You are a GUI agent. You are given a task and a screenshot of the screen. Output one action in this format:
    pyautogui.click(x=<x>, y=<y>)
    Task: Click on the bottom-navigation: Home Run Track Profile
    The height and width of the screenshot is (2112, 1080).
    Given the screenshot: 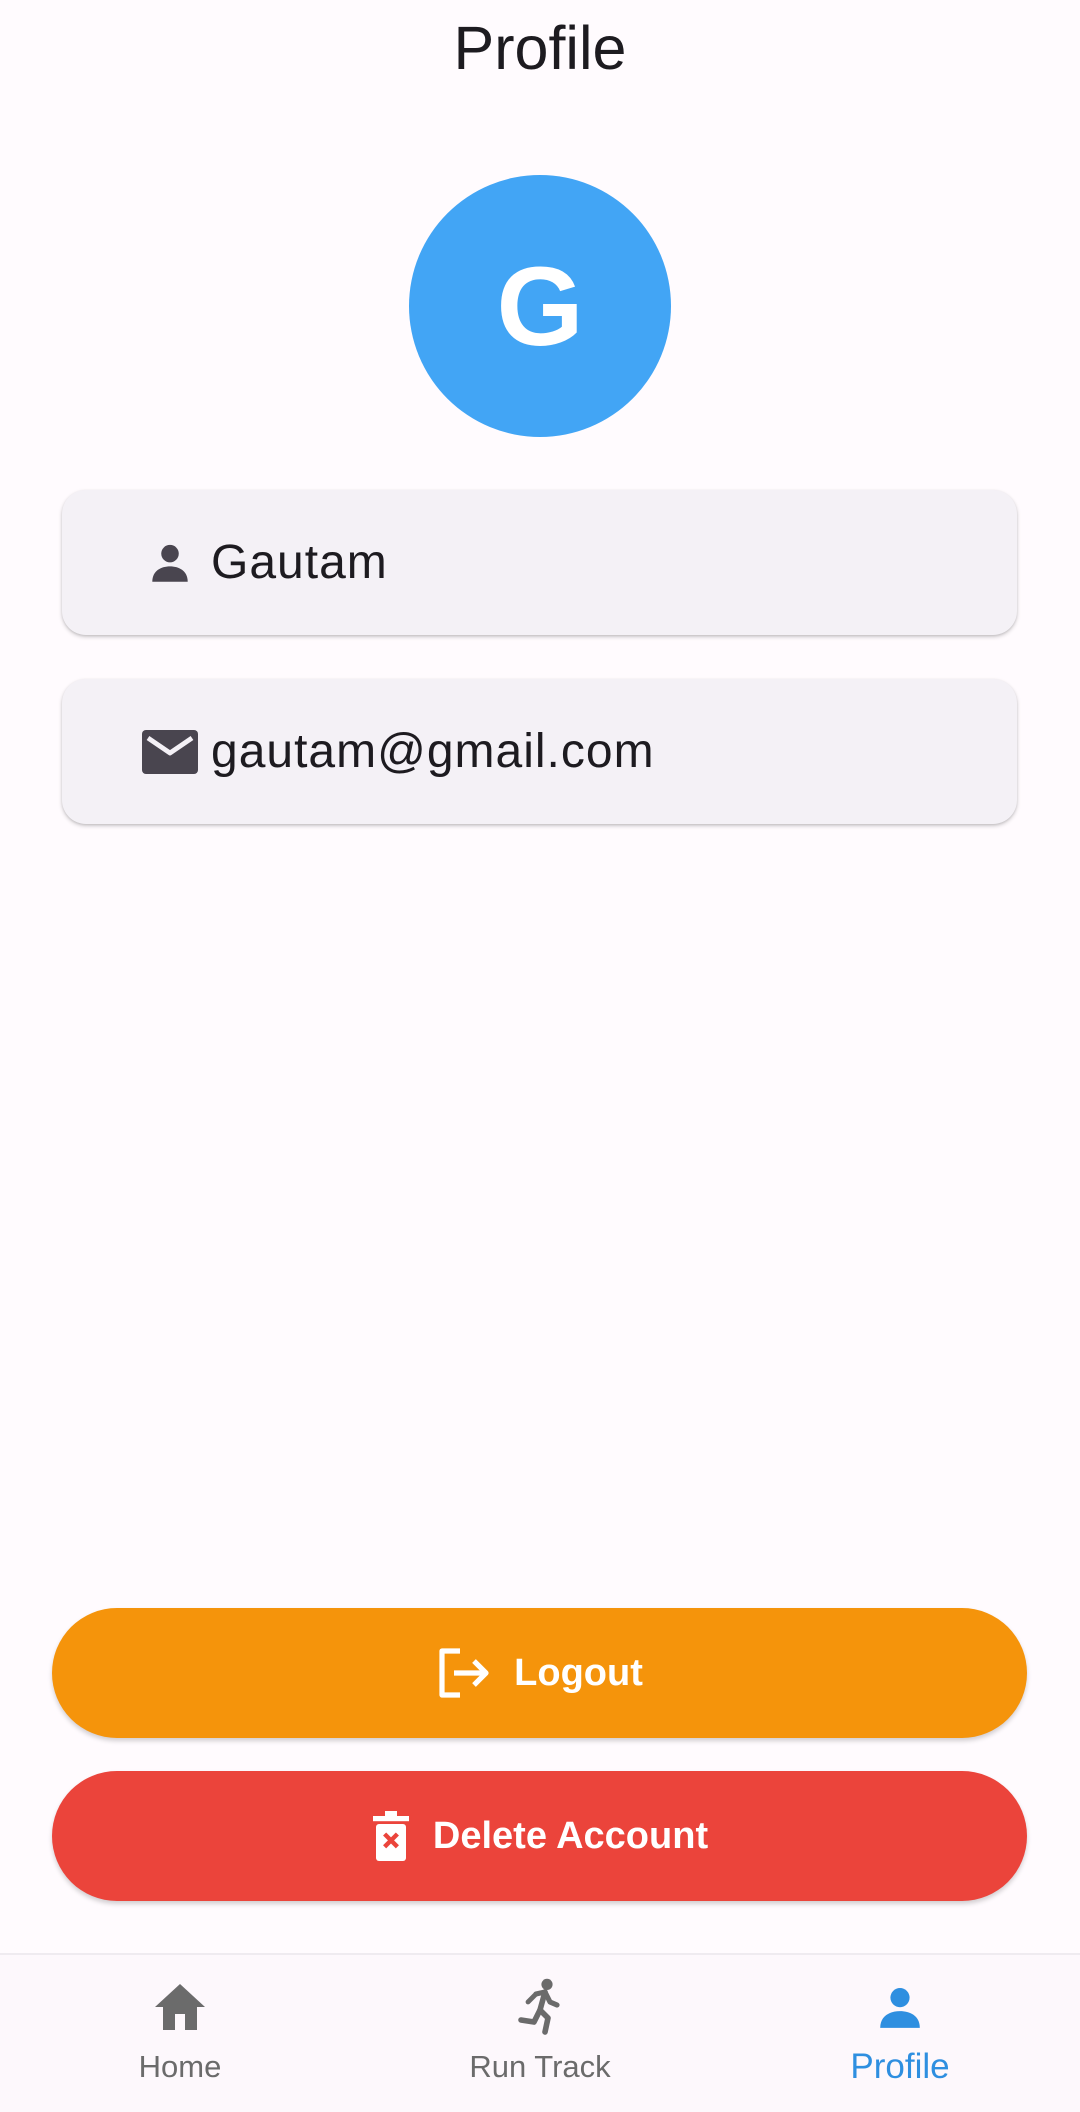 What is the action you would take?
    pyautogui.click(x=540, y=2032)
    